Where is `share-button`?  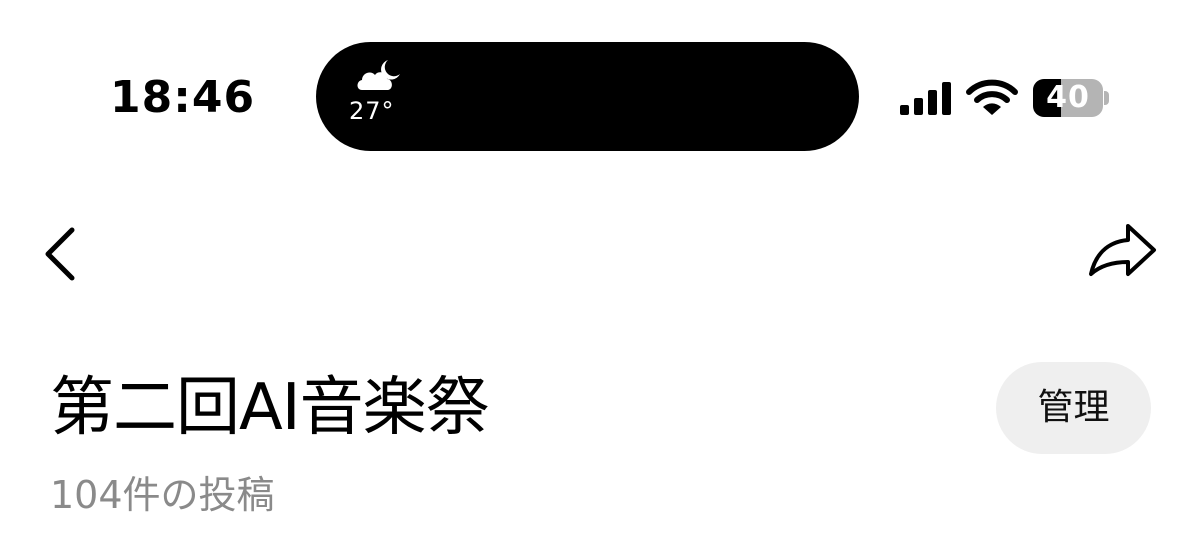
share-button is located at coordinates (1122, 251).